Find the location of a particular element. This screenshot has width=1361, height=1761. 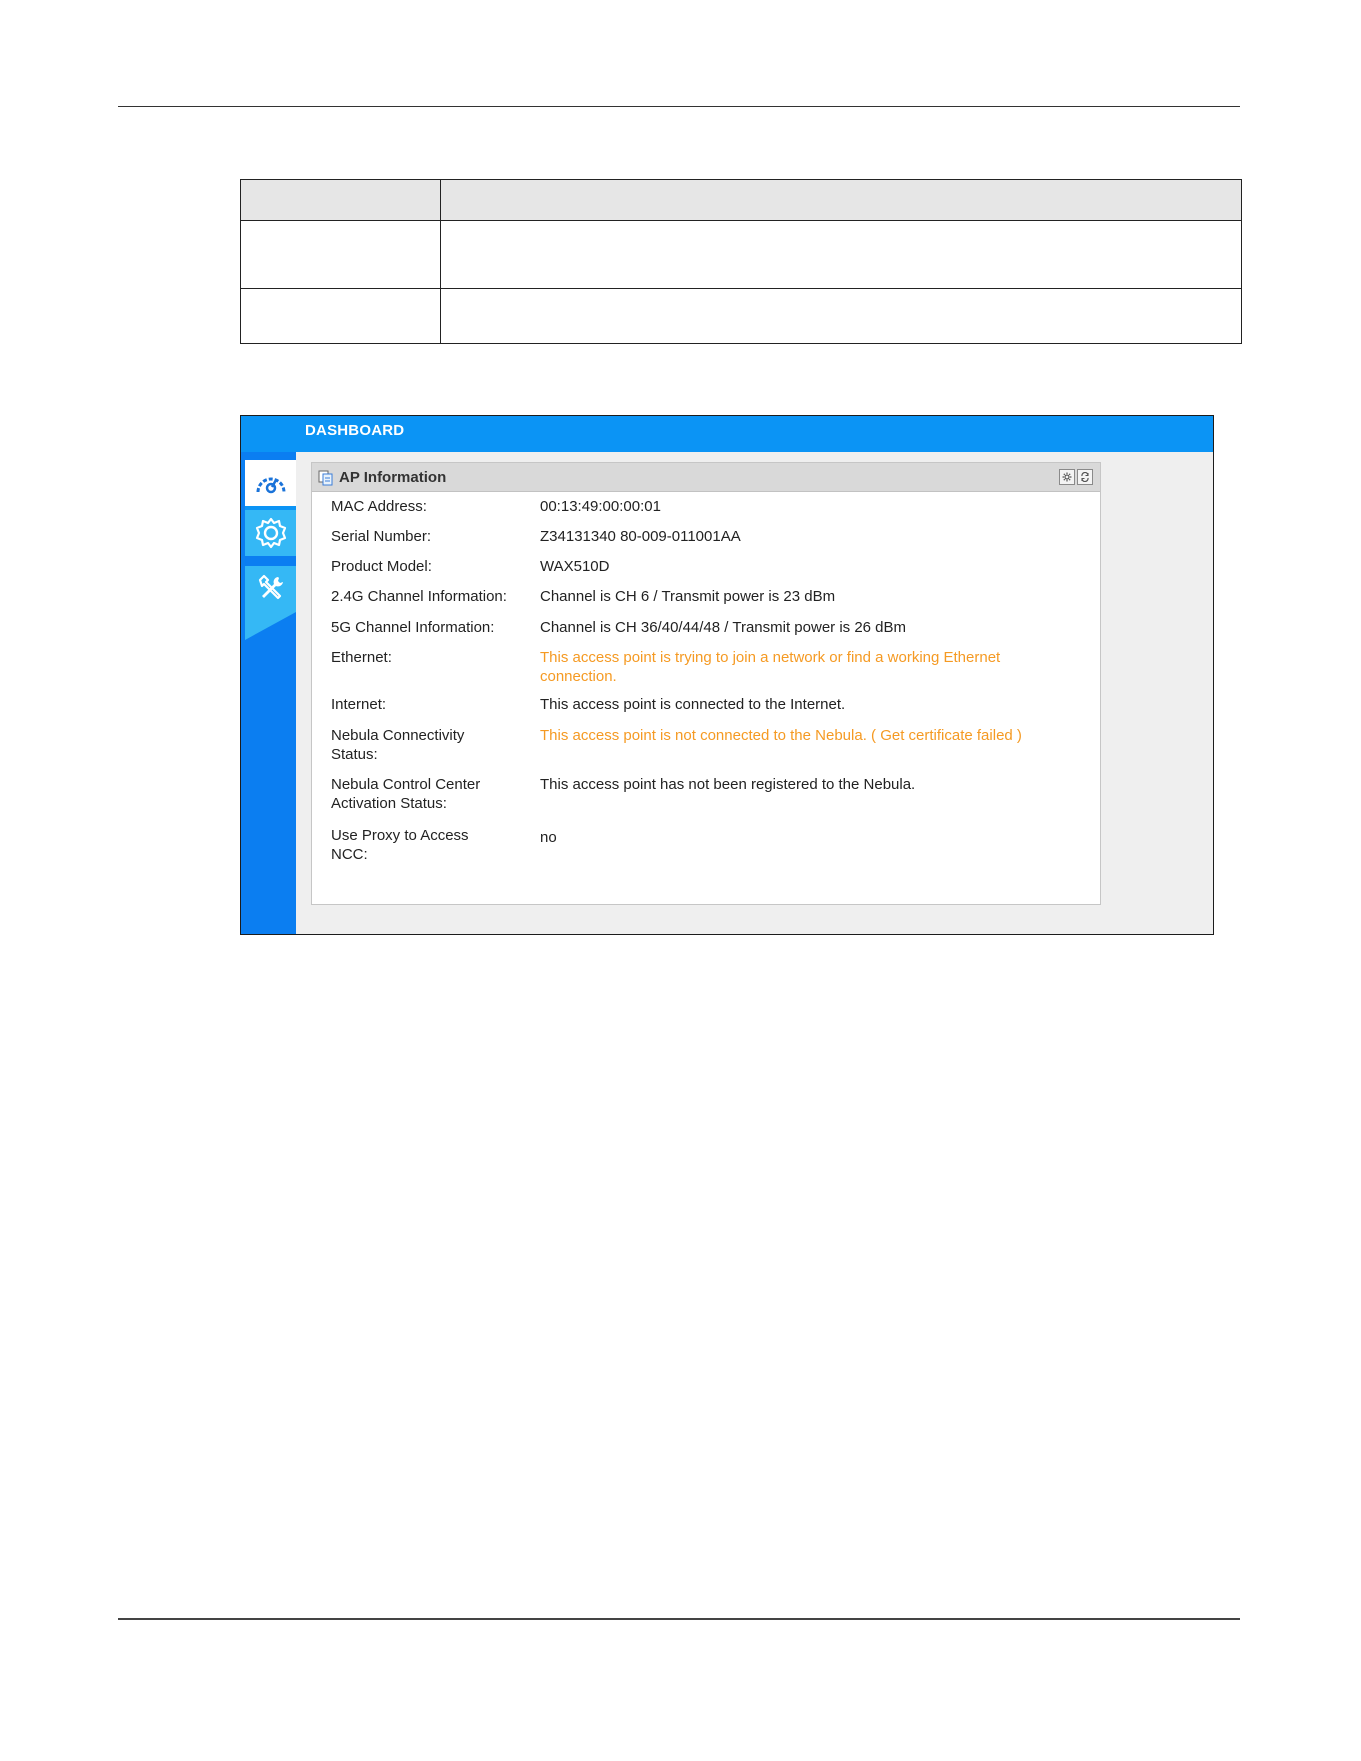

page-title: DASHBOARD is located at coordinates (355, 430).